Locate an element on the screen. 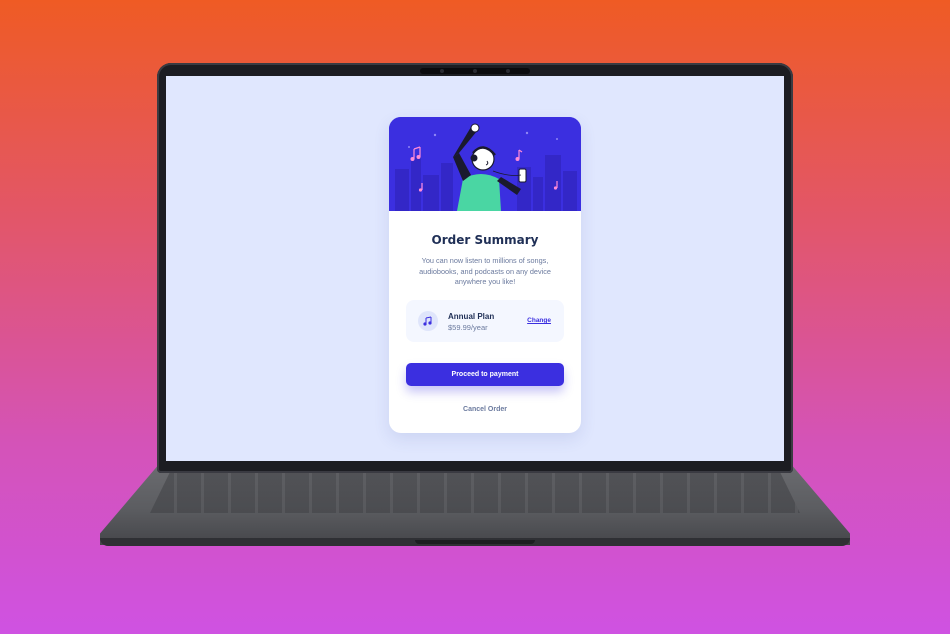 The image size is (950, 634). laptop-notch is located at coordinates (475, 542).